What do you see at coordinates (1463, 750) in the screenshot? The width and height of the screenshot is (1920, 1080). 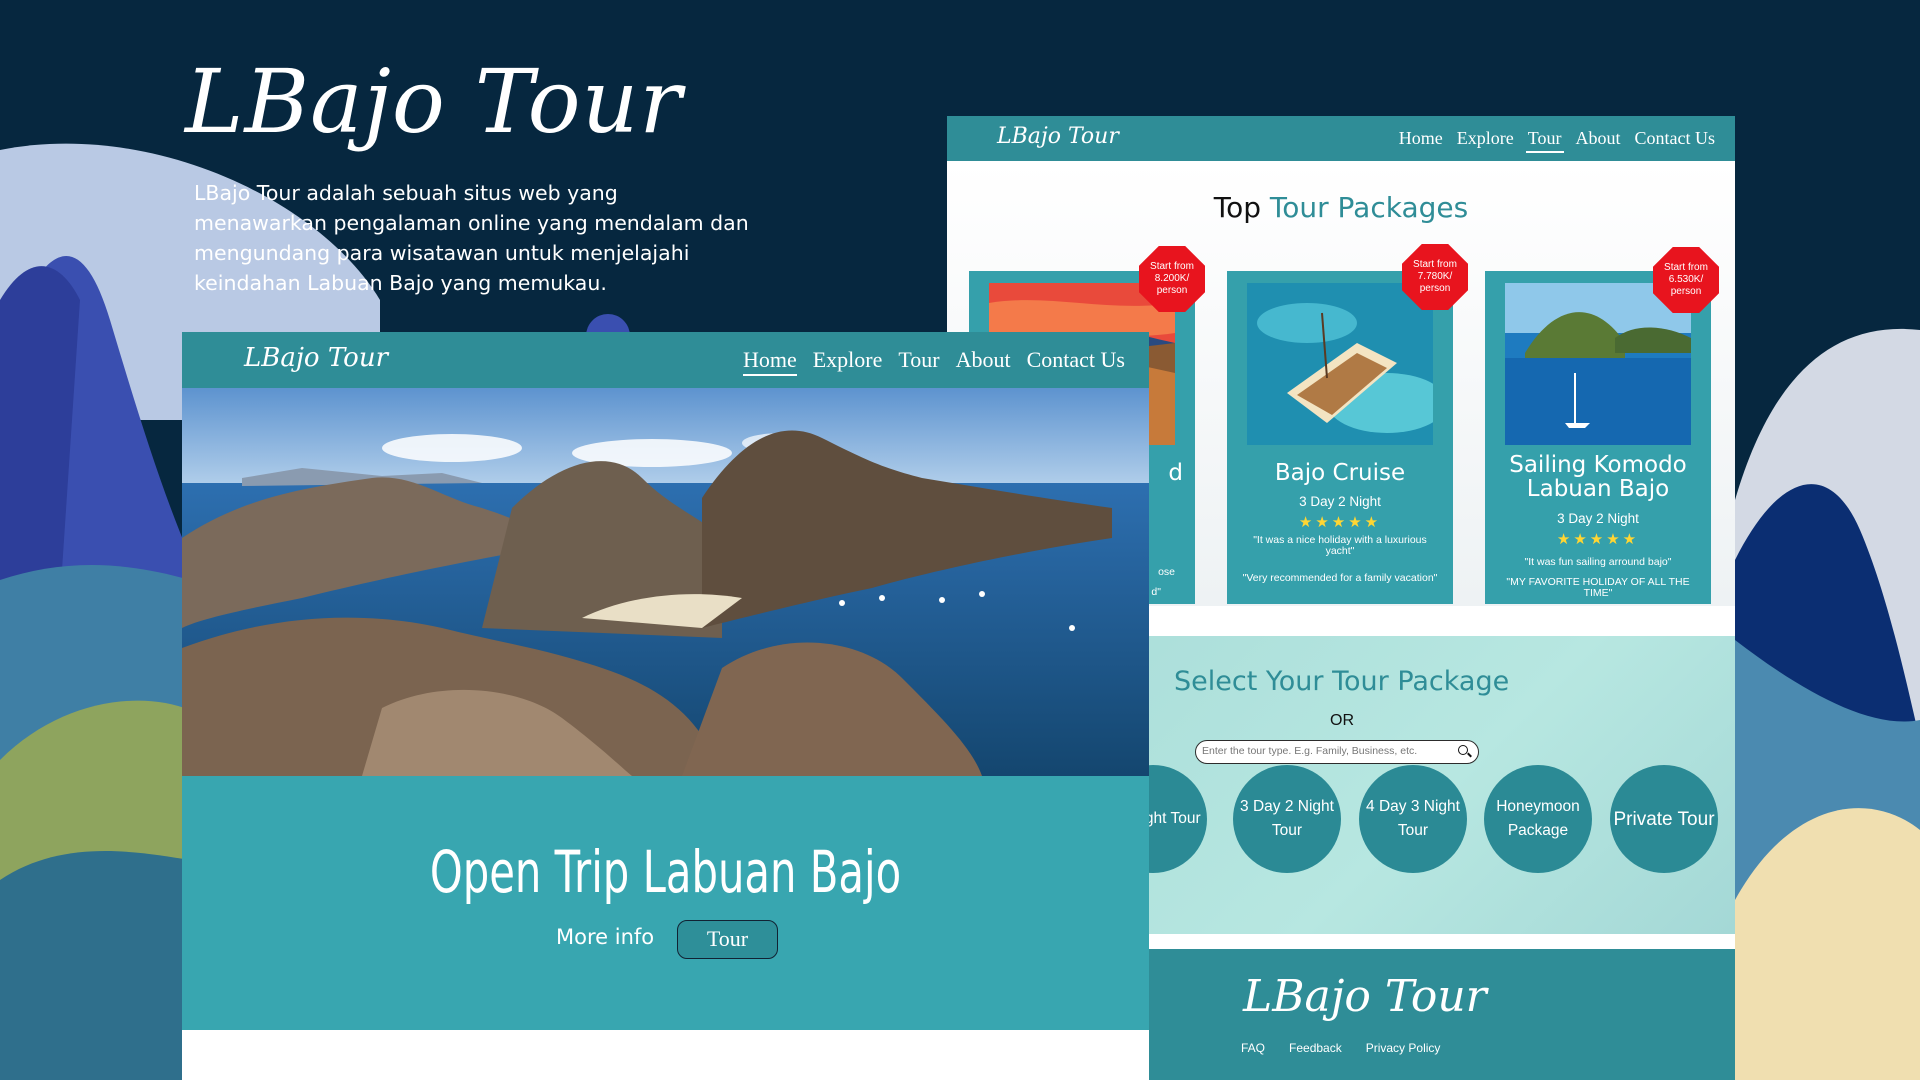 I see `search-icon` at bounding box center [1463, 750].